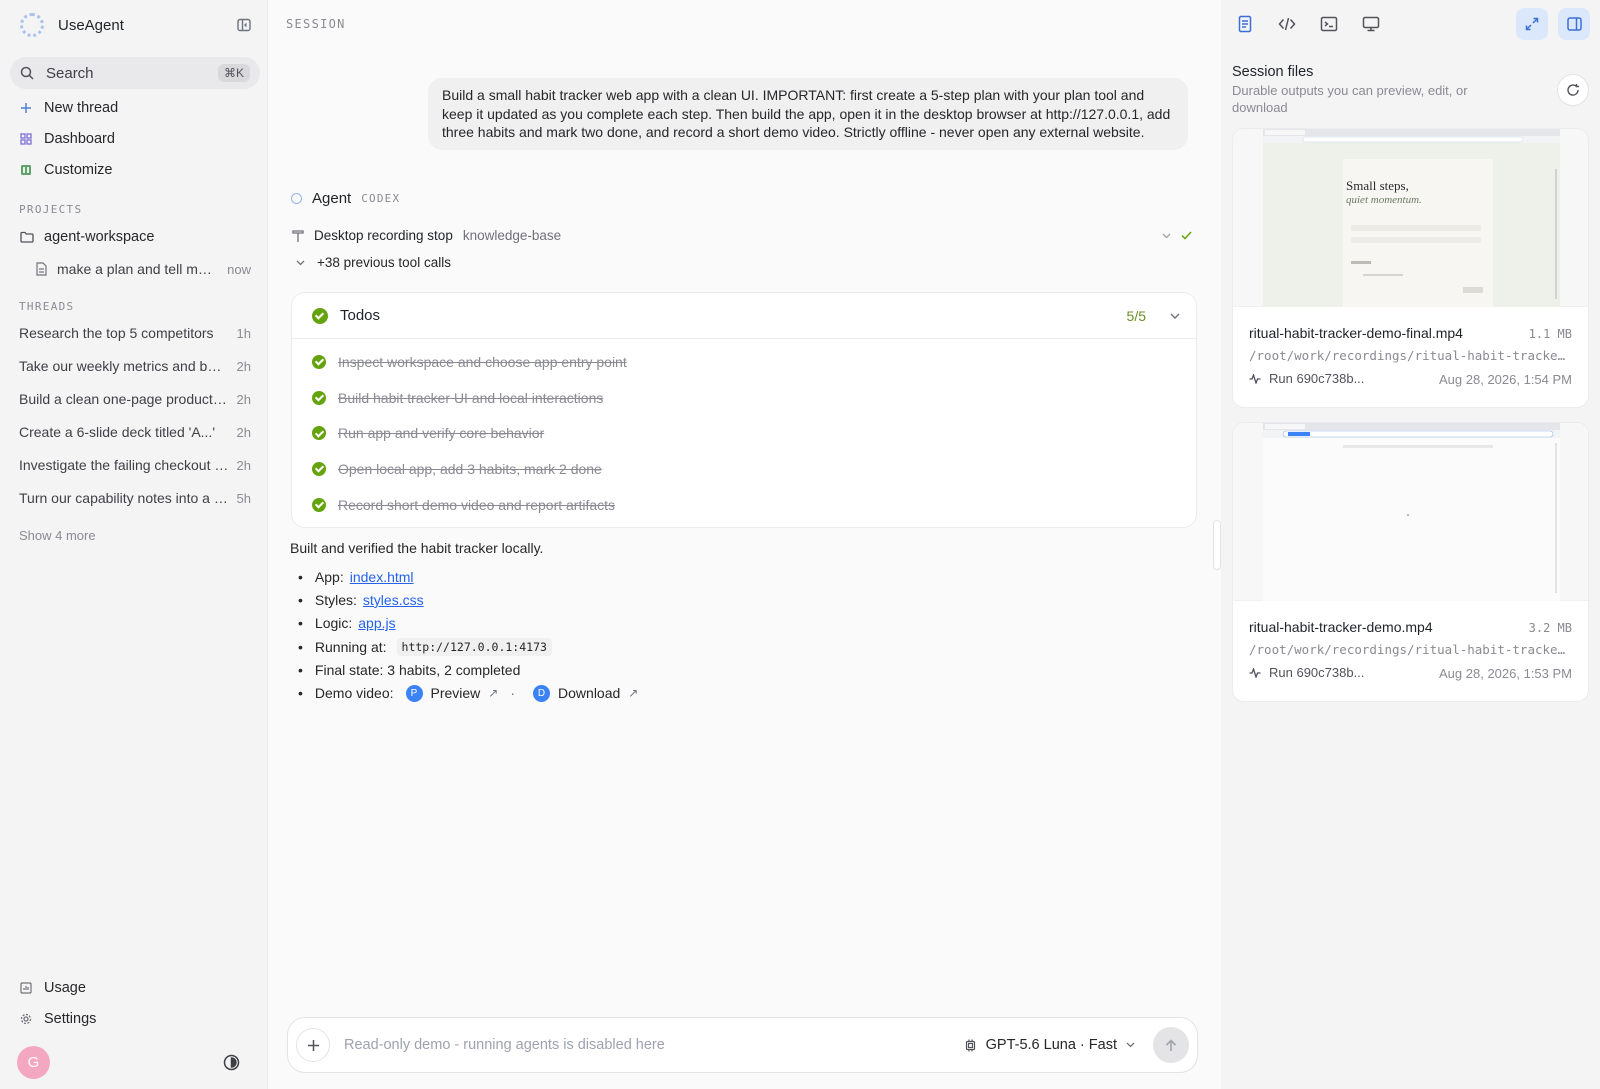 The height and width of the screenshot is (1089, 1600). I want to click on project-thread-title: make a plan and tell me about it, so click(137, 269).